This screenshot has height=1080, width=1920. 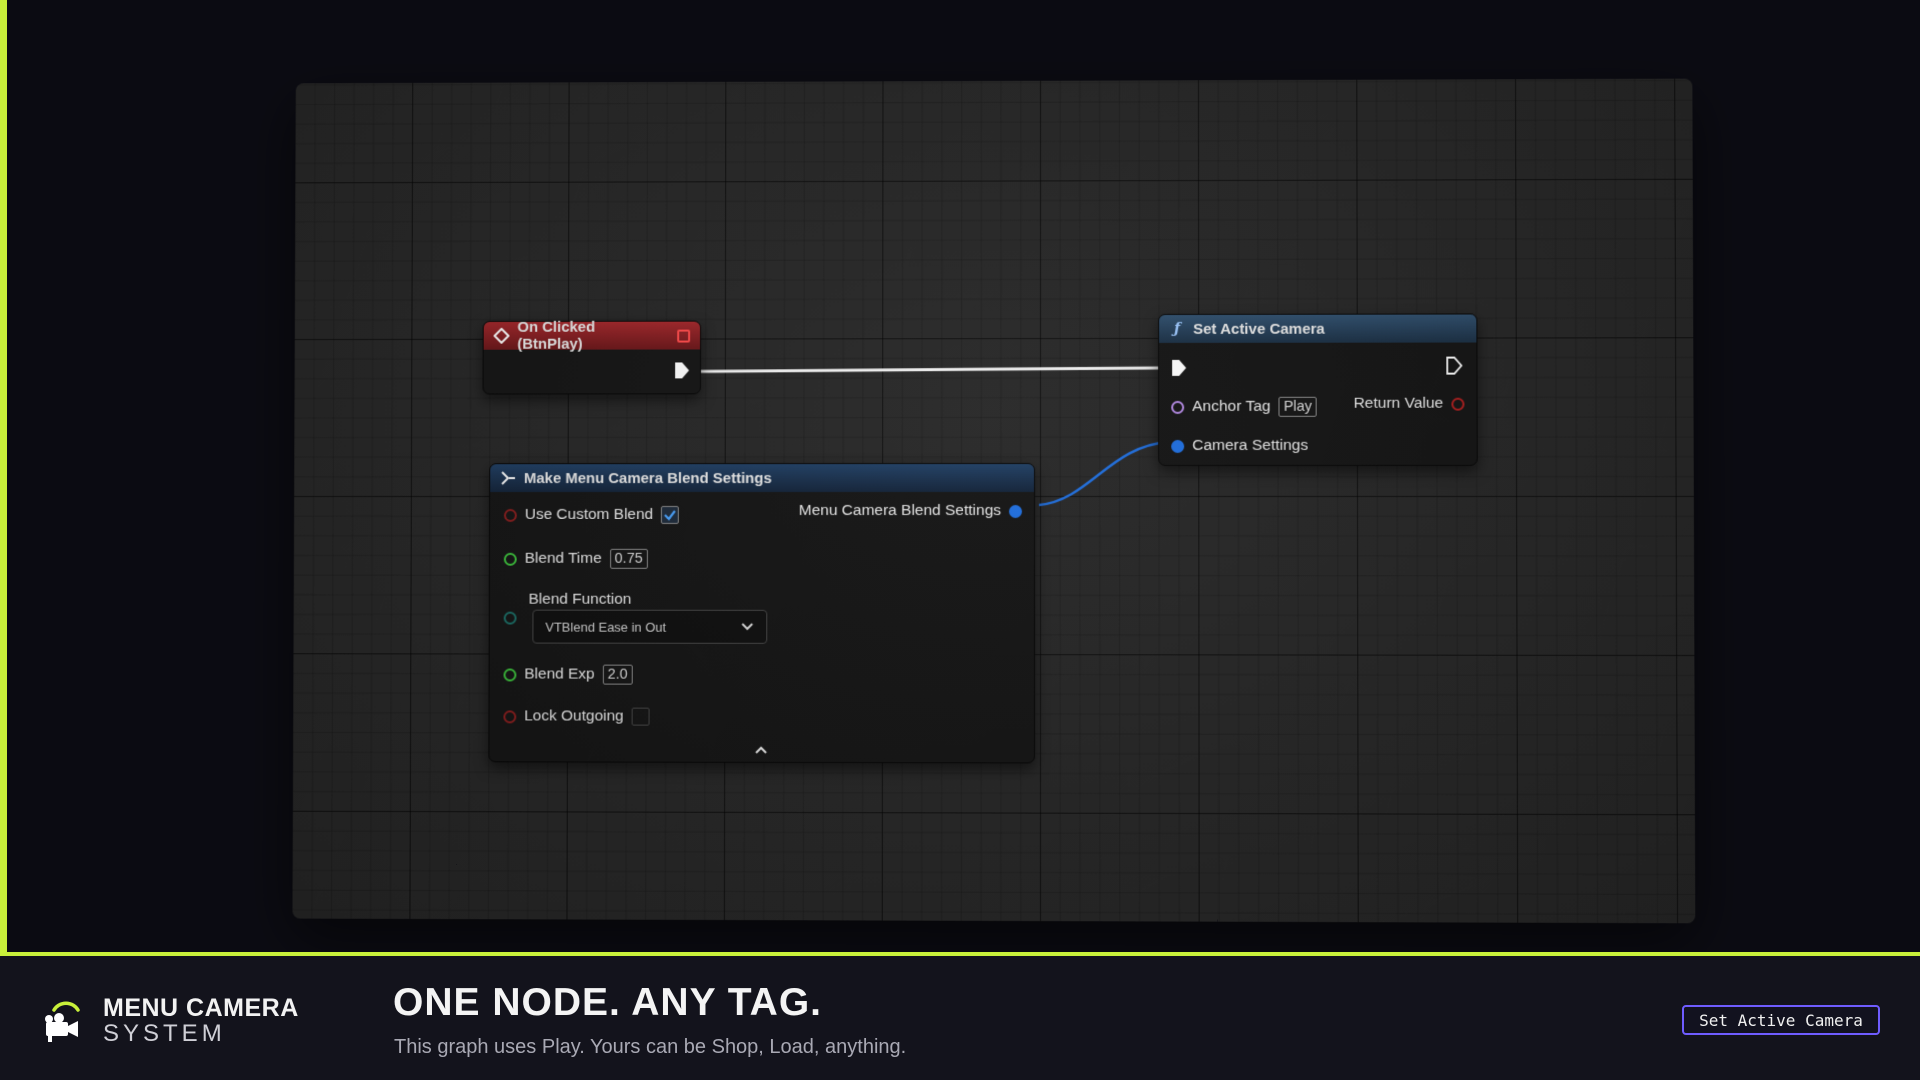 I want to click on set-active-camera-tag-button: Set Active Camera, so click(x=1781, y=1020).